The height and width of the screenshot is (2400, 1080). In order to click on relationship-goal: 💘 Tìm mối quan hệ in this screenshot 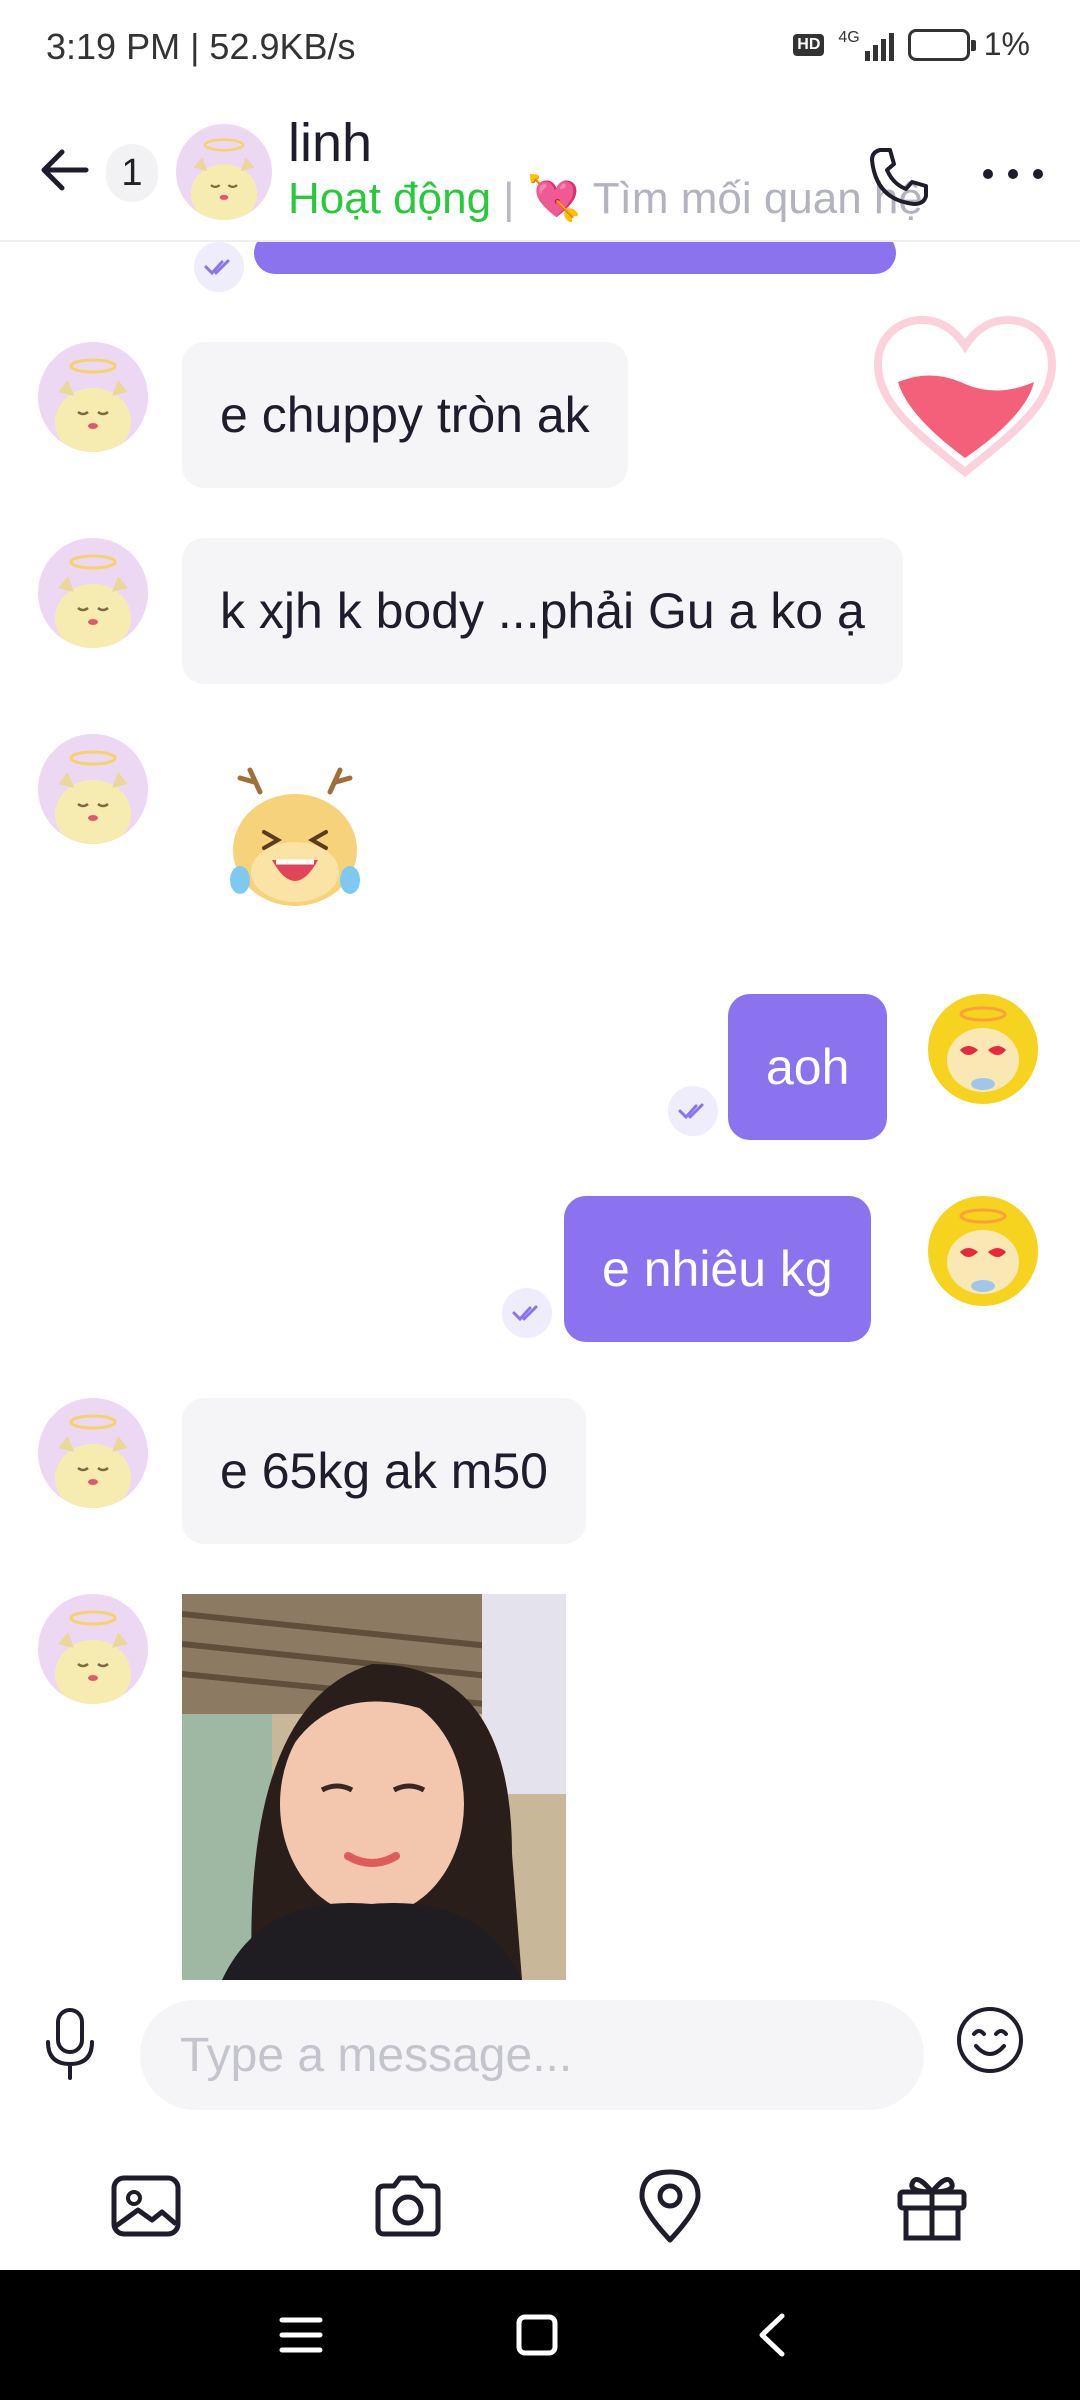, I will do `click(724, 198)`.